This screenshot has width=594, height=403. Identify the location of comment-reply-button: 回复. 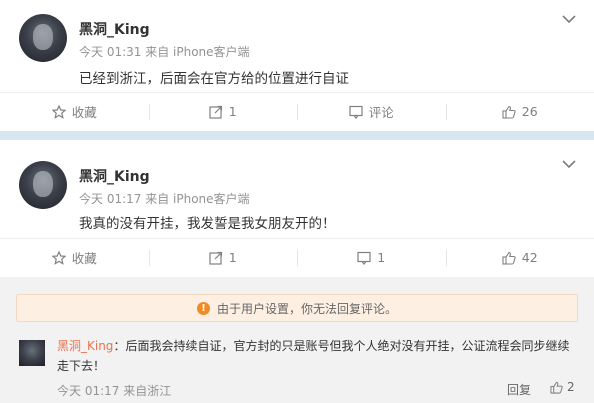
(519, 389).